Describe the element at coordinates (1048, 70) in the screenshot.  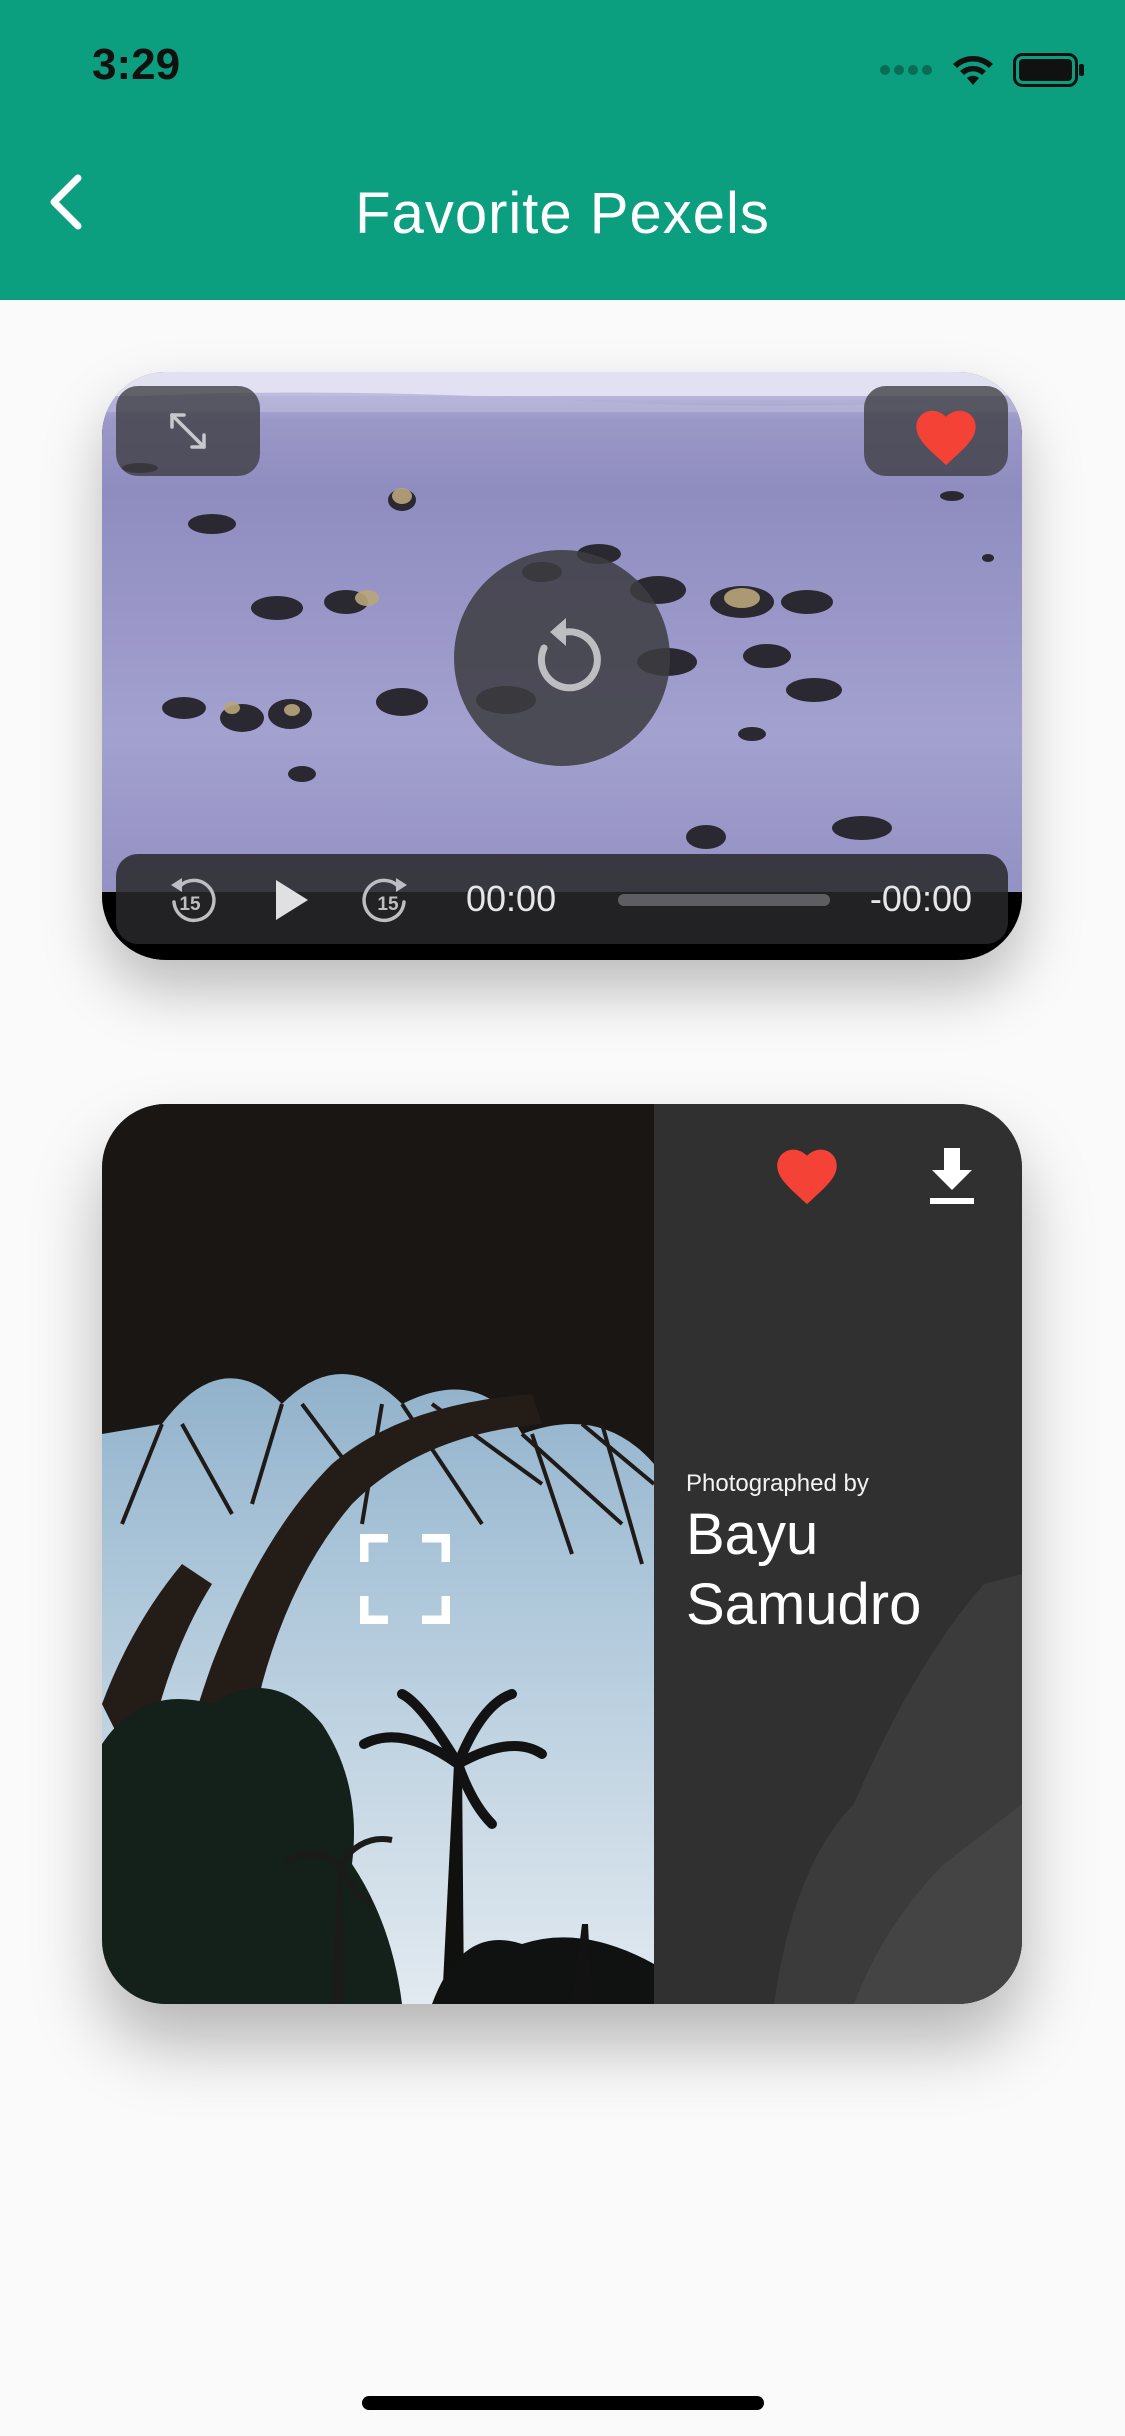
I see `battery-icon` at that location.